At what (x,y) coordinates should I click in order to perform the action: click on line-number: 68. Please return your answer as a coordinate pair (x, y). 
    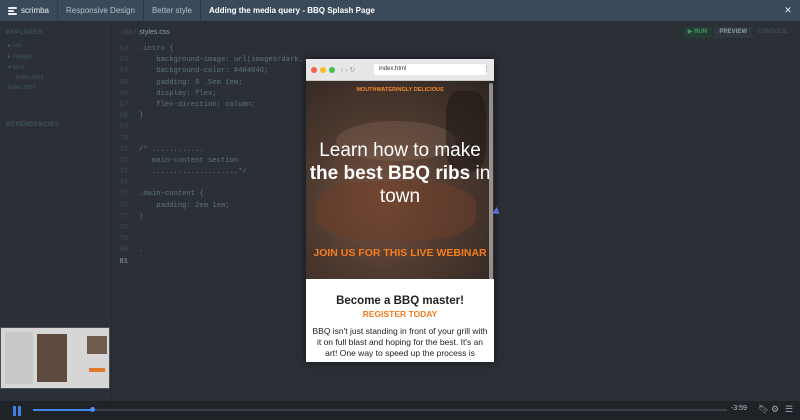
    Looking at the image, I should click on (123, 116).